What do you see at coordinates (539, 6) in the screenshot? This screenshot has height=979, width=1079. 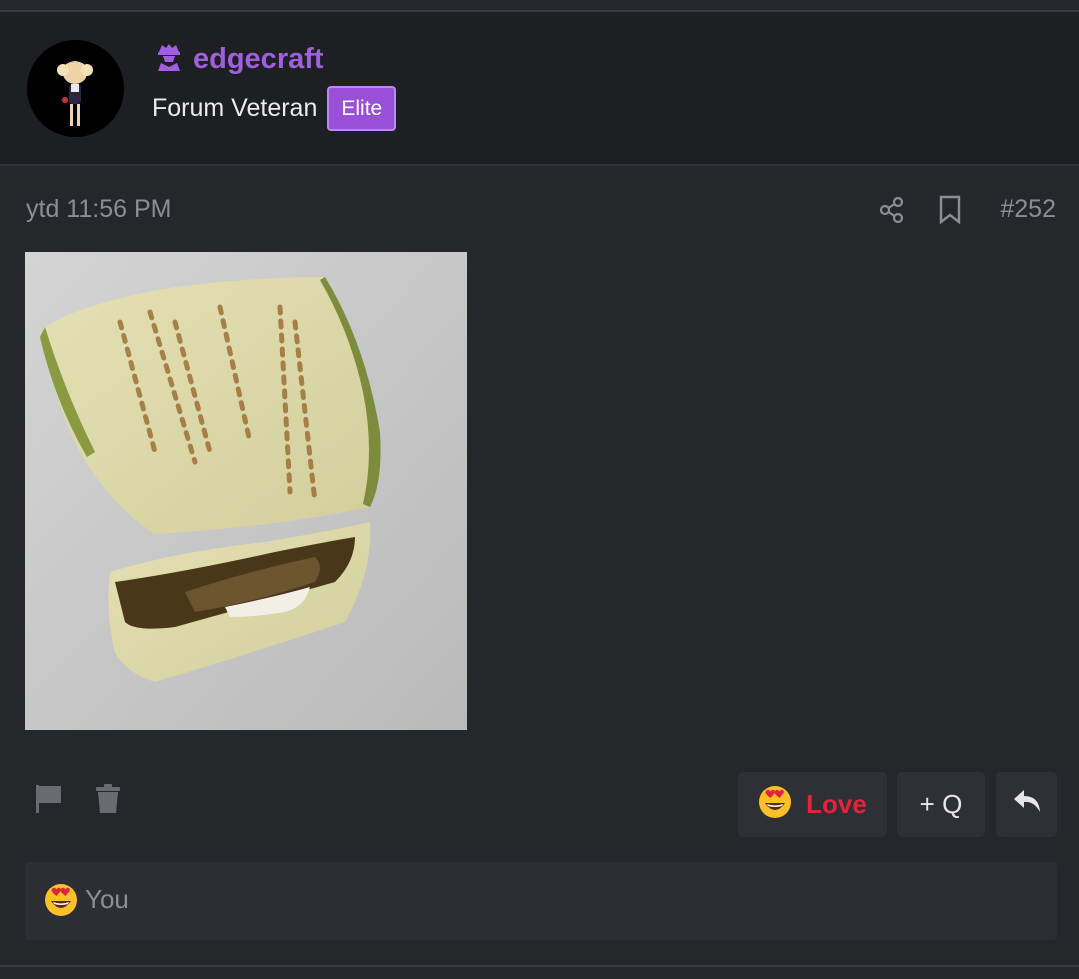 I see `top-divider` at bounding box center [539, 6].